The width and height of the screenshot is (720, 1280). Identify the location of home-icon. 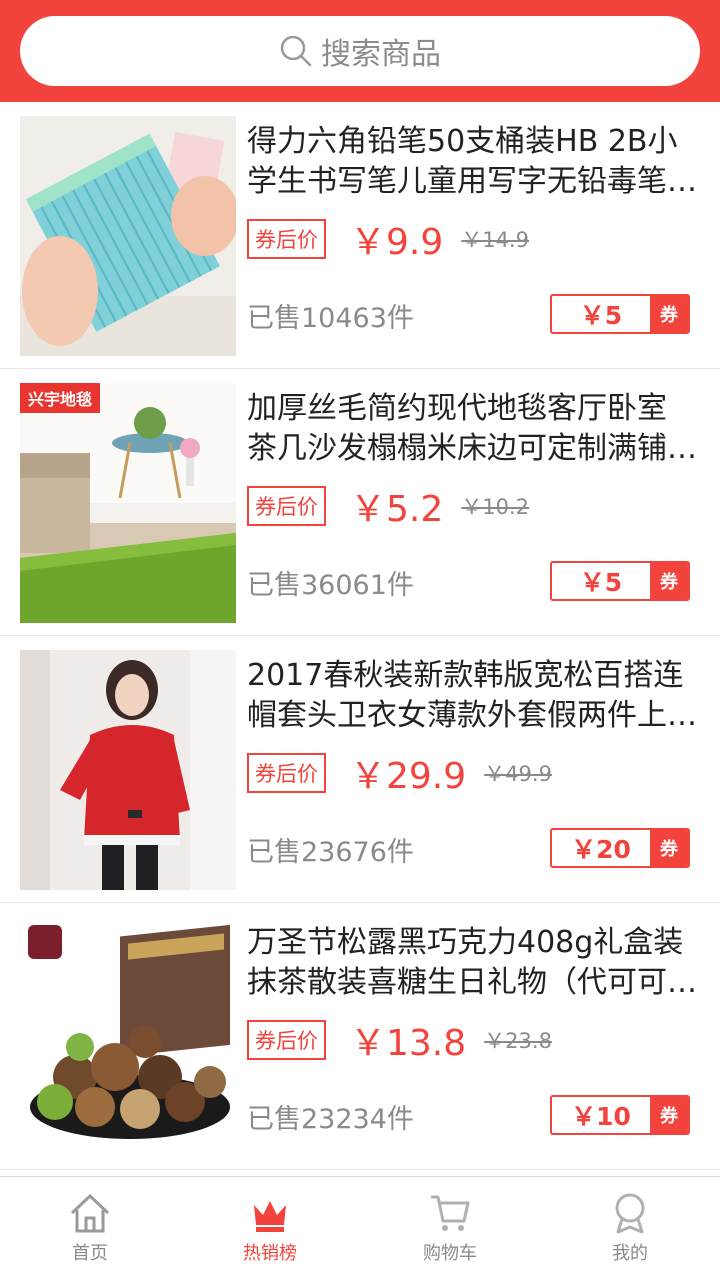
(90, 1213).